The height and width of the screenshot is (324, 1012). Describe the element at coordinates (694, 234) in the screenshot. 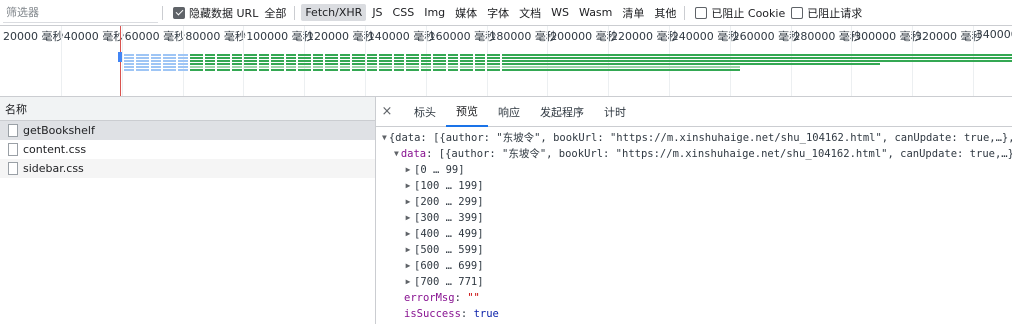

I see `tree-range-row: ▶ [400 … 499]` at that location.